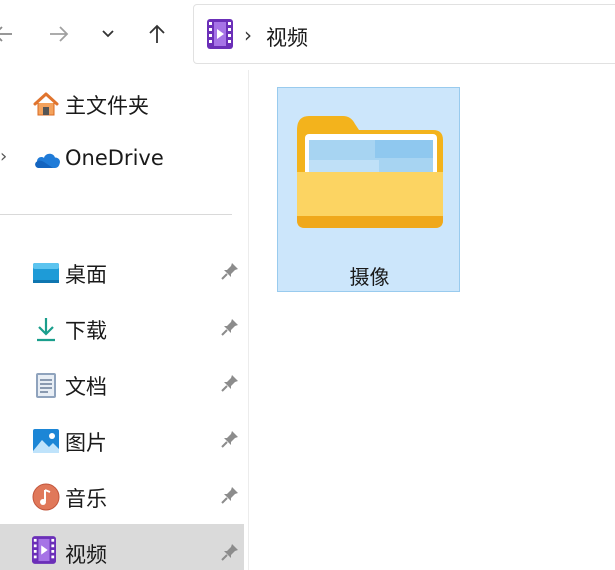  What do you see at coordinates (248, 320) in the screenshot?
I see `pane-divider` at bounding box center [248, 320].